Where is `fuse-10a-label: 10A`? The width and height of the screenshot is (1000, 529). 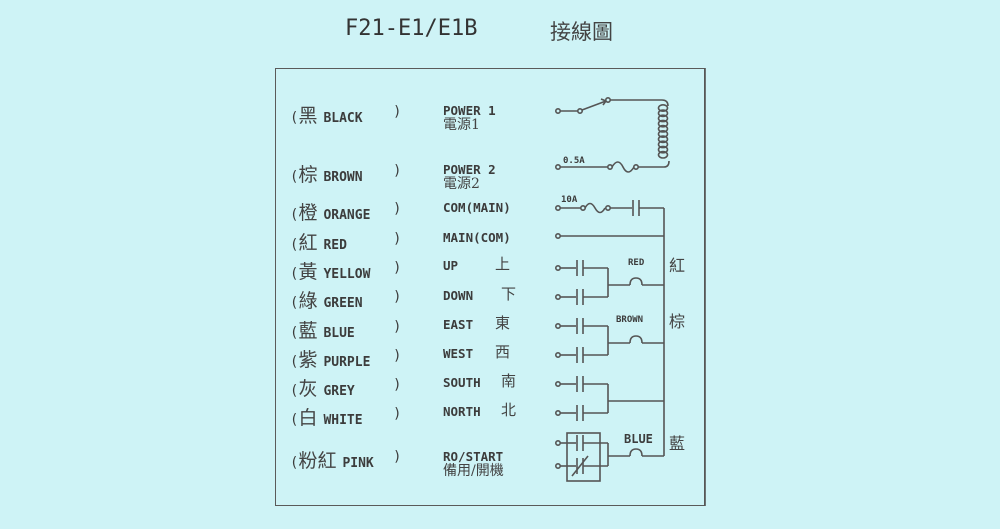 fuse-10a-label: 10A is located at coordinates (569, 200).